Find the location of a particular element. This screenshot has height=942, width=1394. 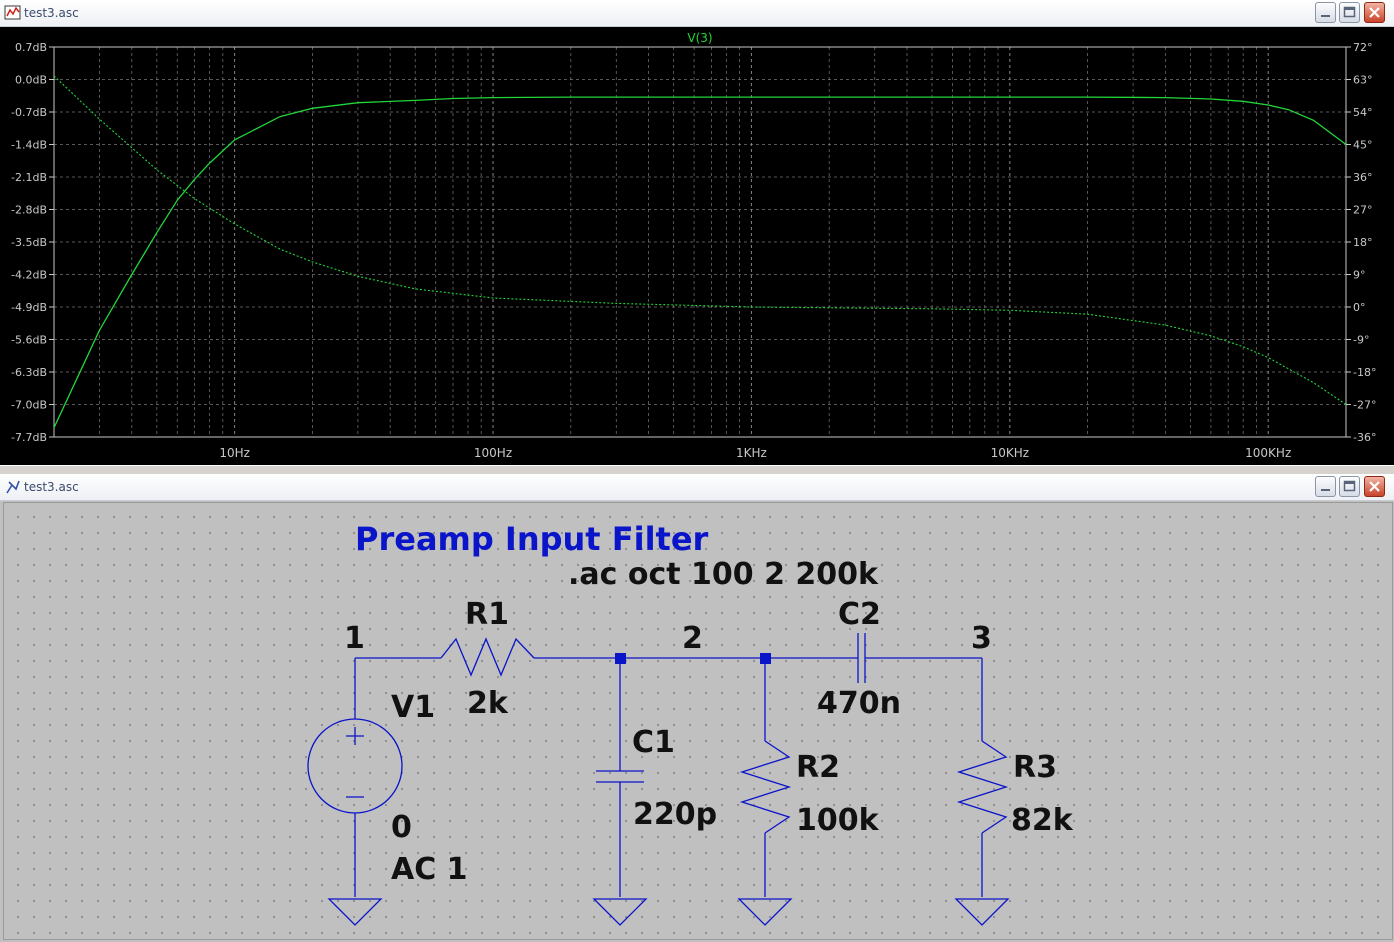

c2-ref: C2 is located at coordinates (859, 615).